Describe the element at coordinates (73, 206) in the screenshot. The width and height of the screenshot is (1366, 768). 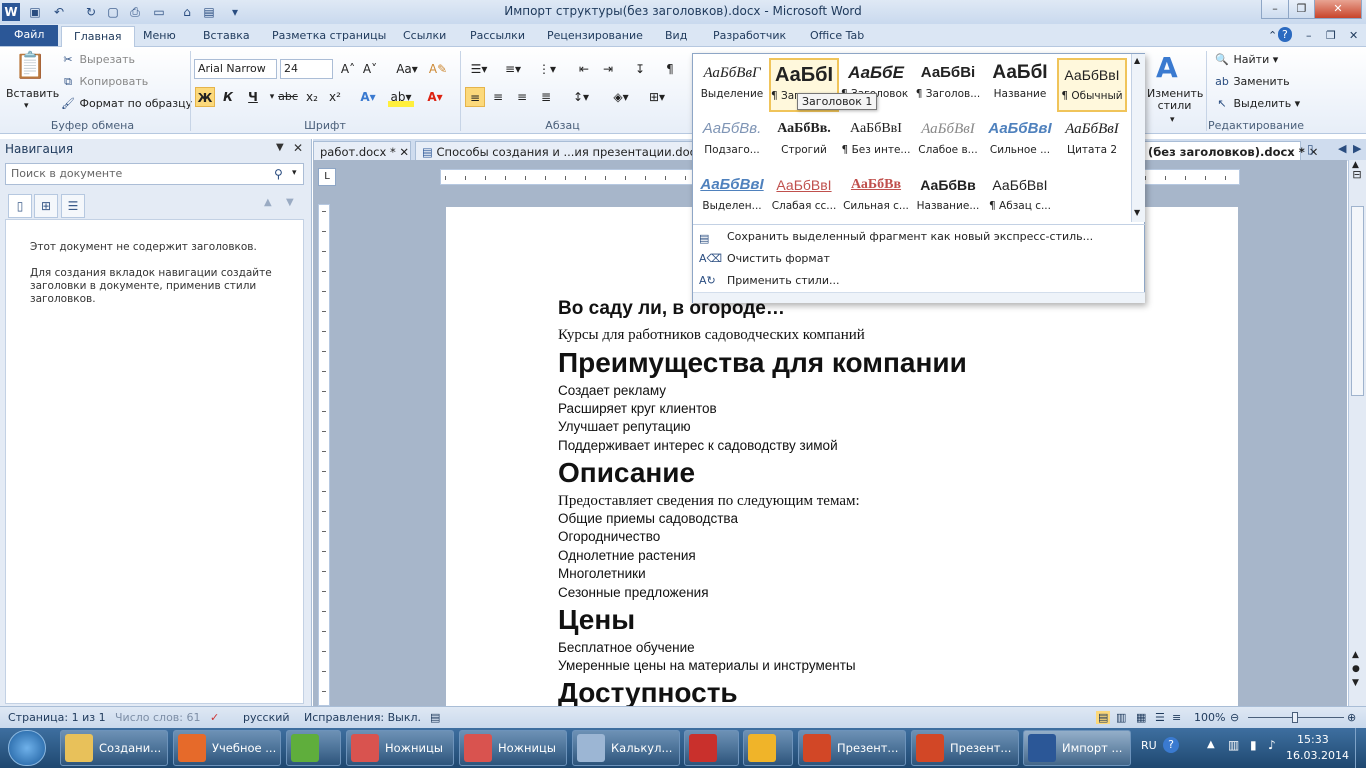
I see `tab-results-icon: ☰` at that location.